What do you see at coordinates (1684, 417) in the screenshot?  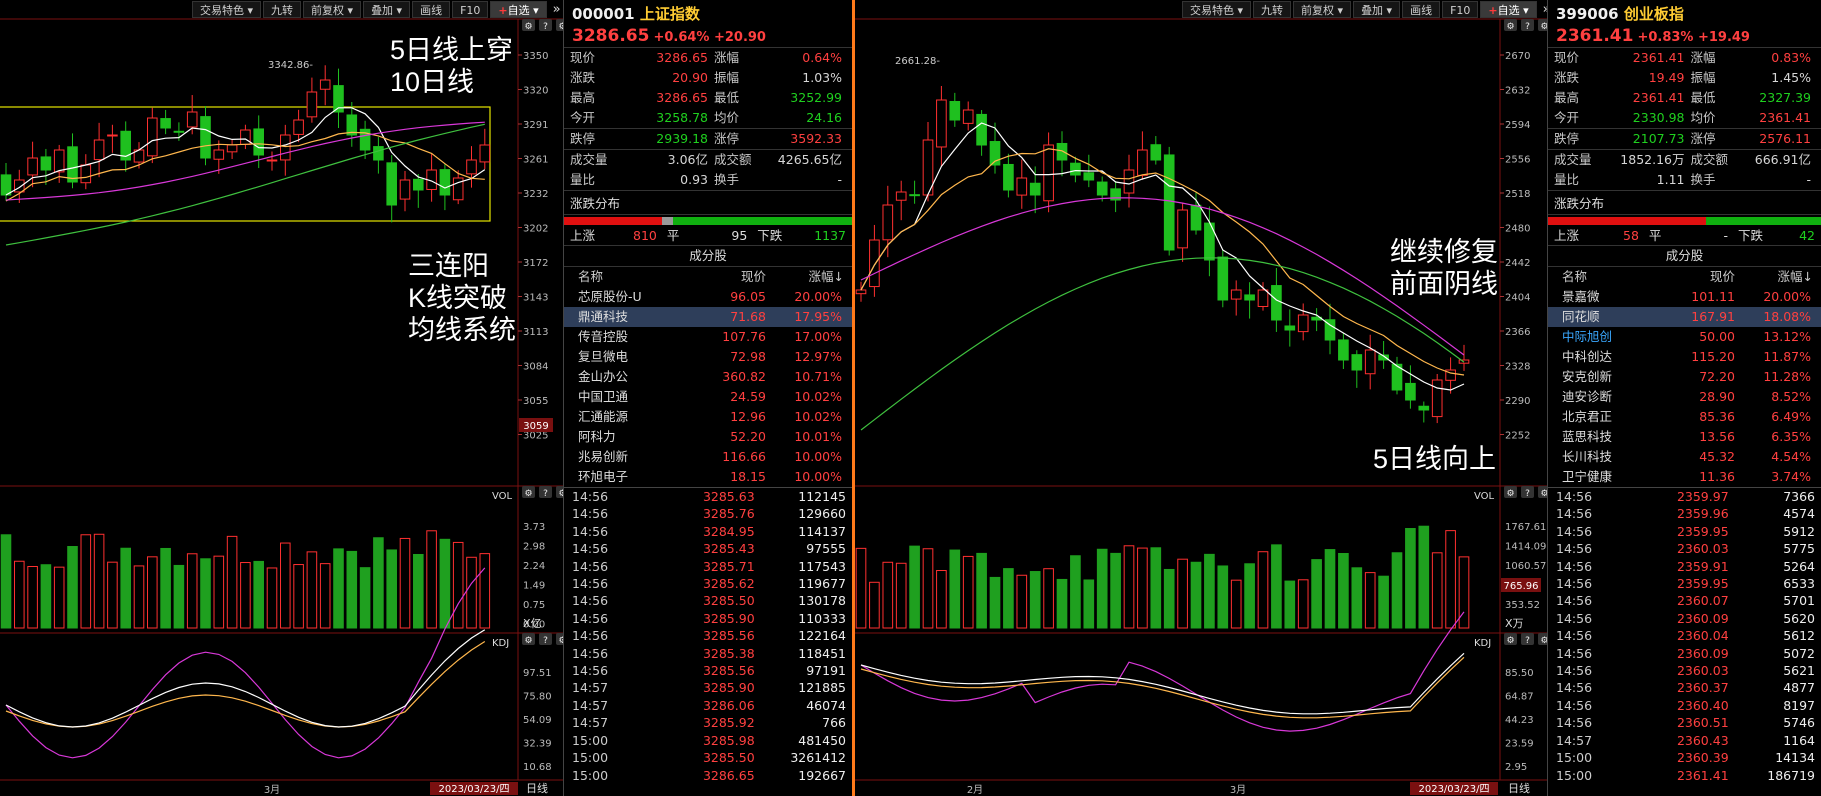 I see `constituent-row: 北京君正 85.36 6.49%` at bounding box center [1684, 417].